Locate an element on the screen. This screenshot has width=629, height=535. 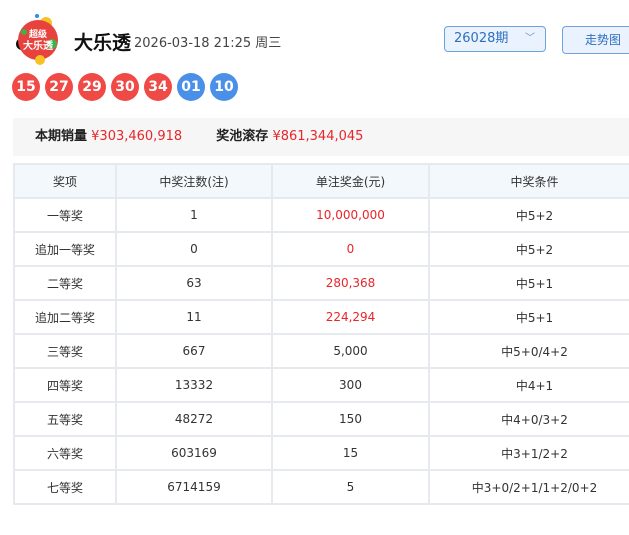
header-condition: 中奖条件 is located at coordinates (528, 181).